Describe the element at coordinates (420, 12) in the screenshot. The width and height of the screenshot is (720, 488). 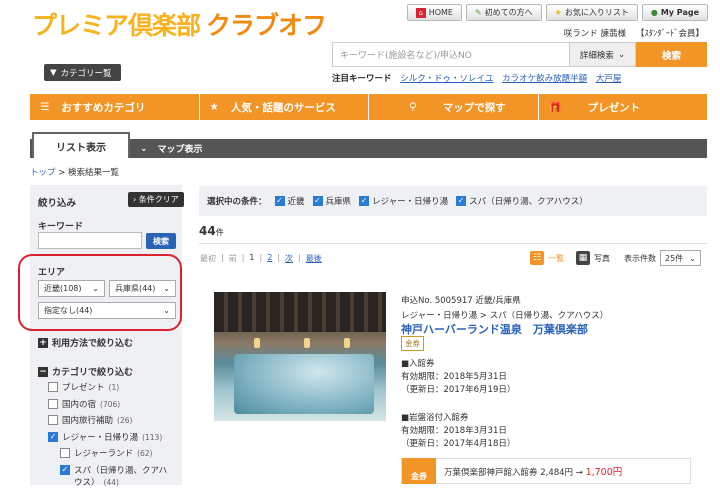
I see `home-icon: ⌂` at that location.